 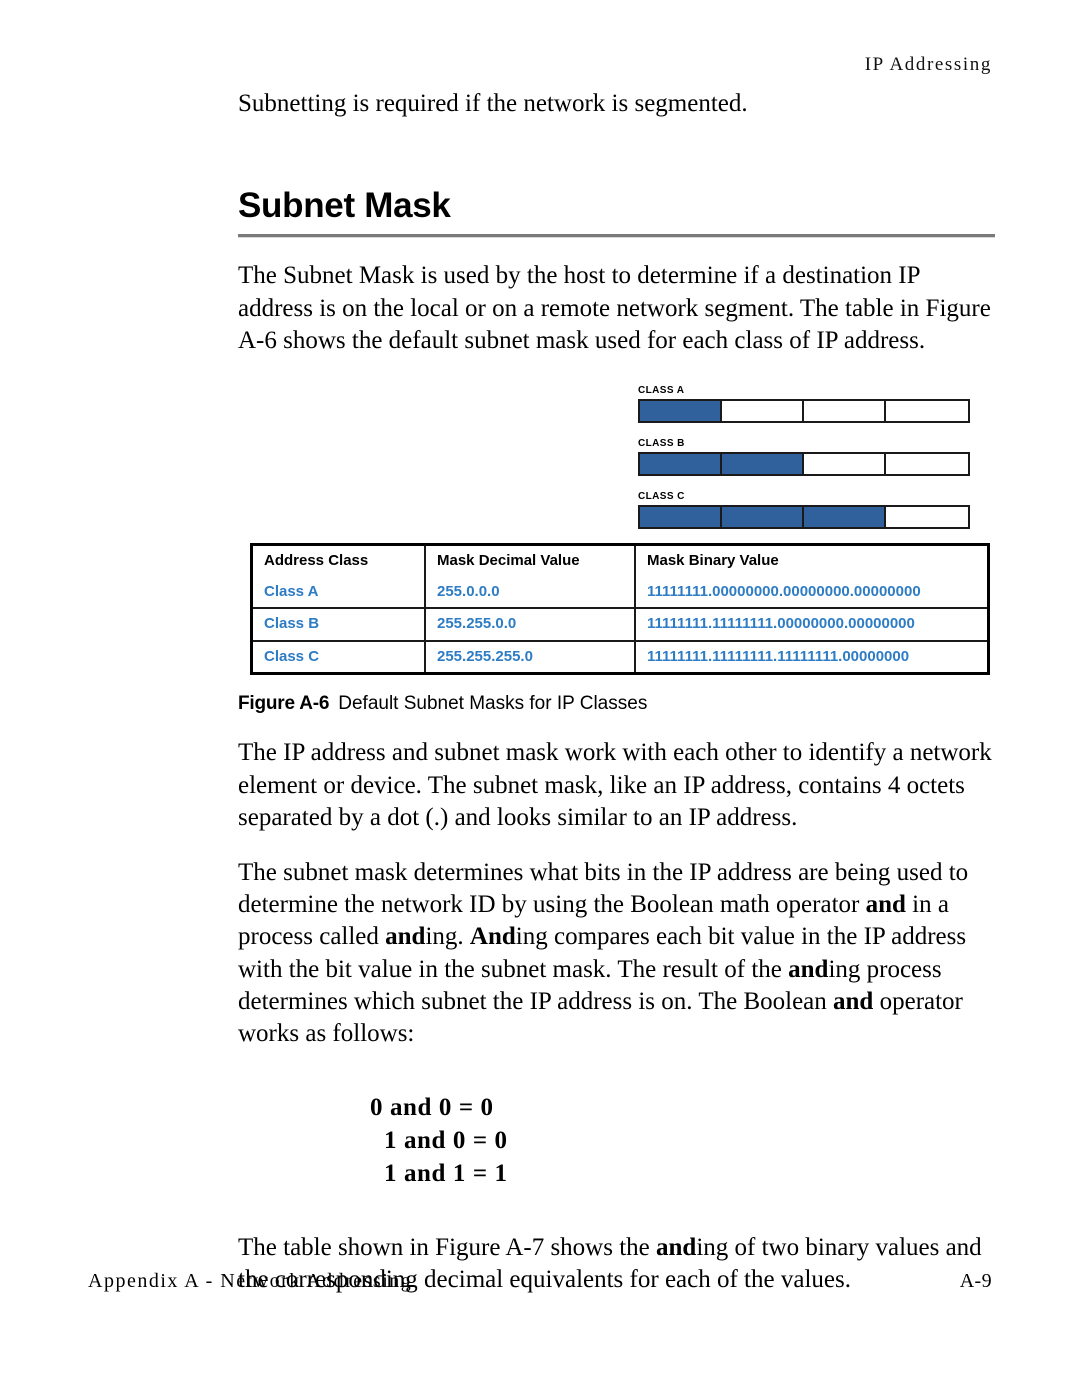 What do you see at coordinates (808, 969) in the screenshot?
I see `anding-emphasis-4: and` at bounding box center [808, 969].